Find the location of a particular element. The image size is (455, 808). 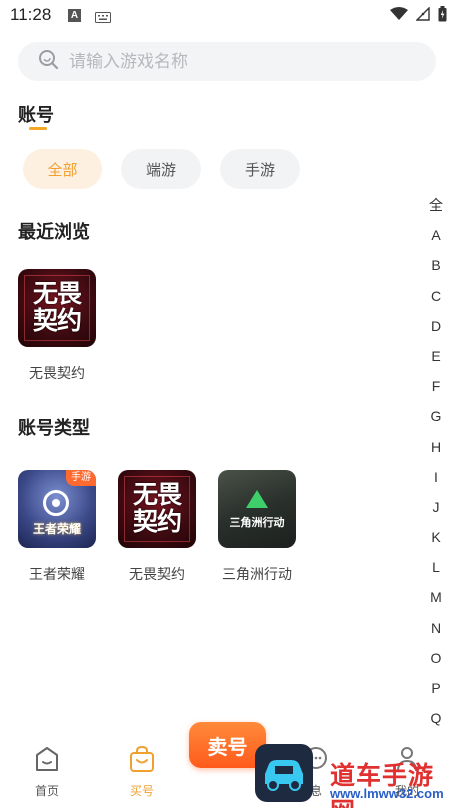

nav-home: 首页 is located at coordinates (47, 772).